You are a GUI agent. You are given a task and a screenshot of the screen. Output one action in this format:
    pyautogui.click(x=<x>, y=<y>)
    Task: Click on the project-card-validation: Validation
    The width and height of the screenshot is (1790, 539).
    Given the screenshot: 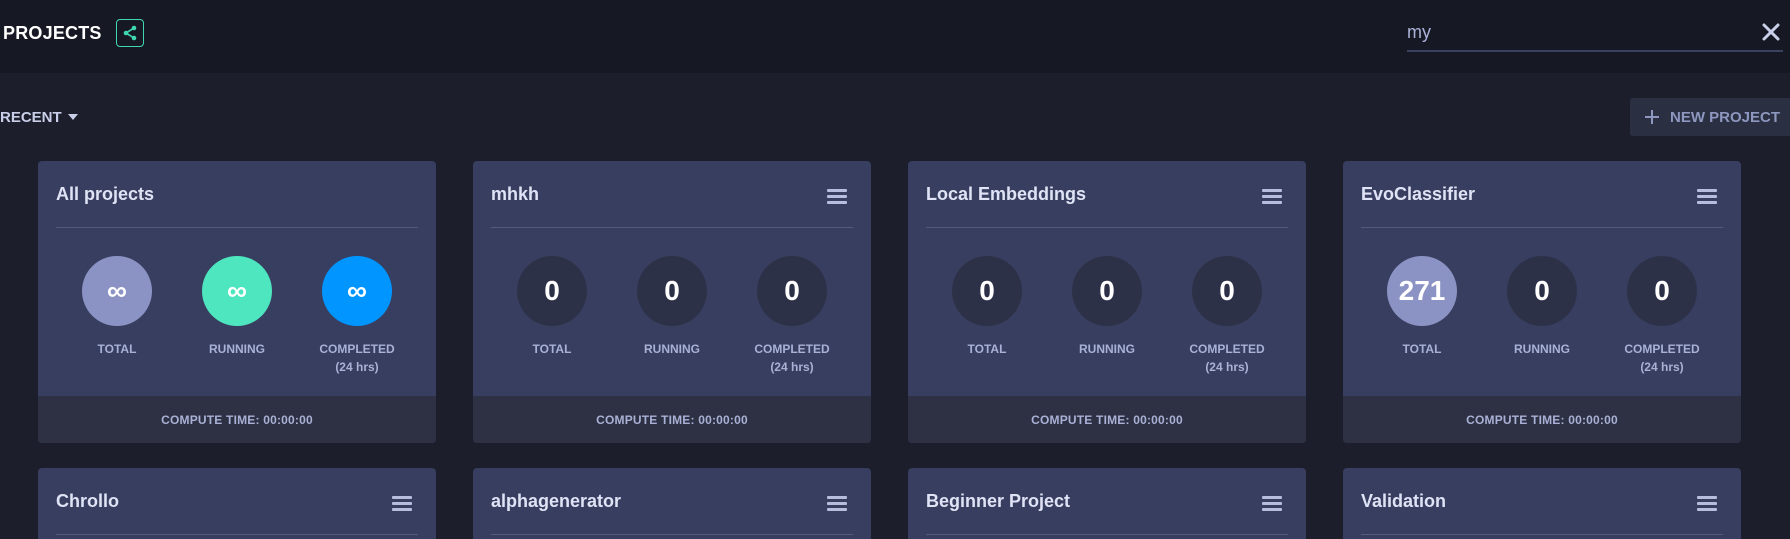 What is the action you would take?
    pyautogui.click(x=1542, y=503)
    